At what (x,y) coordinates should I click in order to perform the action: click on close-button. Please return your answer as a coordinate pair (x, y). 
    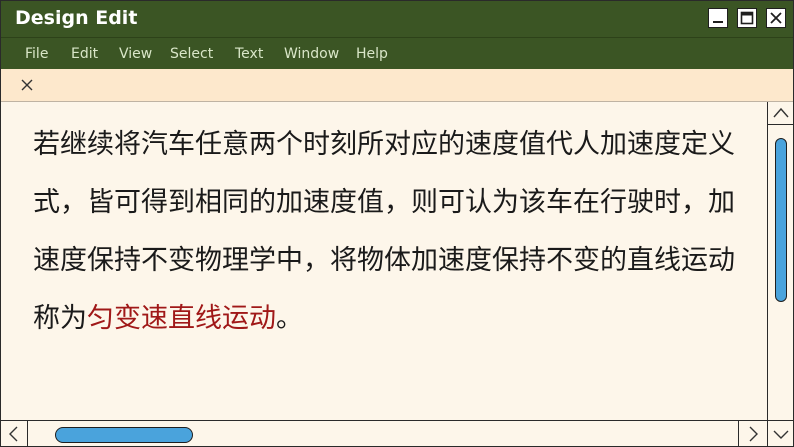
    Looking at the image, I should click on (776, 18).